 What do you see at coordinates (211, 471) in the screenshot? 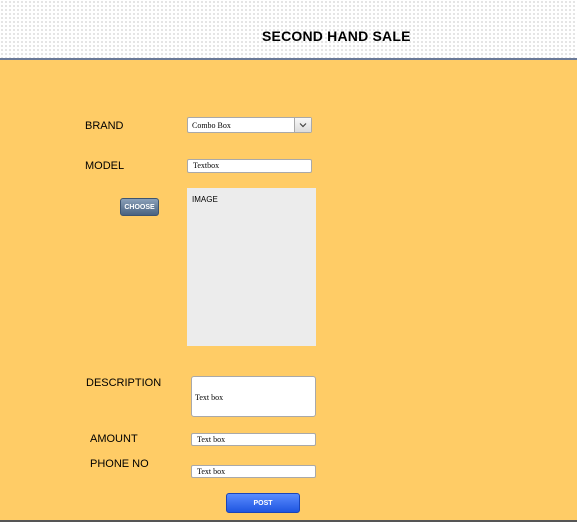
I see `phone-input-value: Text box` at bounding box center [211, 471].